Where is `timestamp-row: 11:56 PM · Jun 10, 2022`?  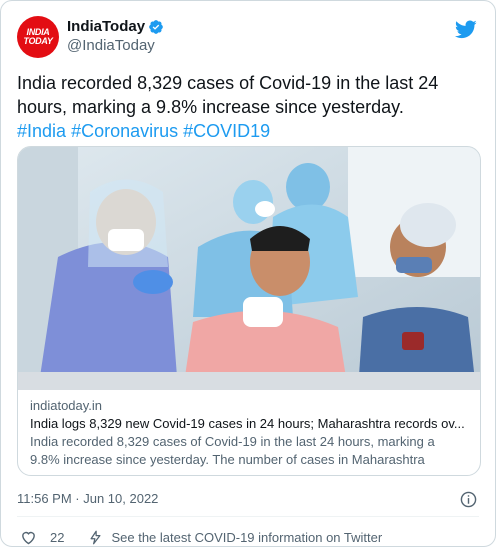
timestamp-row: 11:56 PM · Jun 10, 2022 is located at coordinates (248, 499).